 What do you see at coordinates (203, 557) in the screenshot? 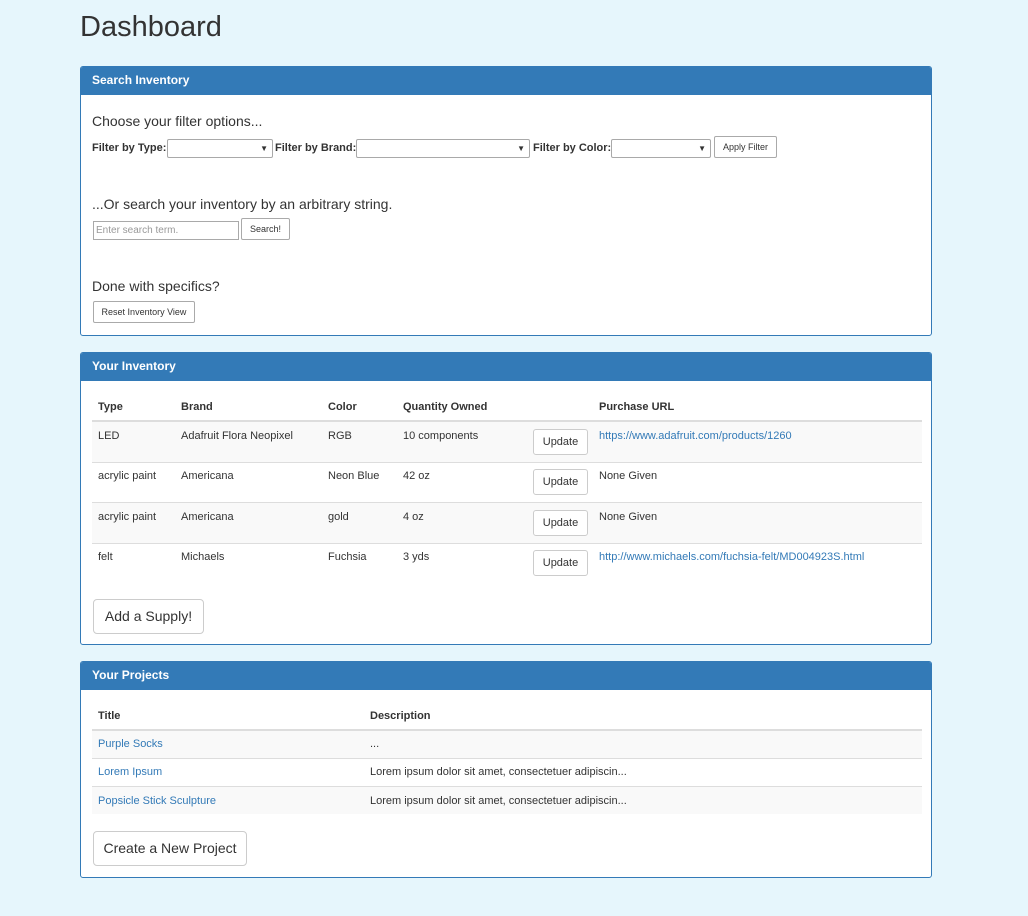
I see `cell-brand: Michaels` at bounding box center [203, 557].